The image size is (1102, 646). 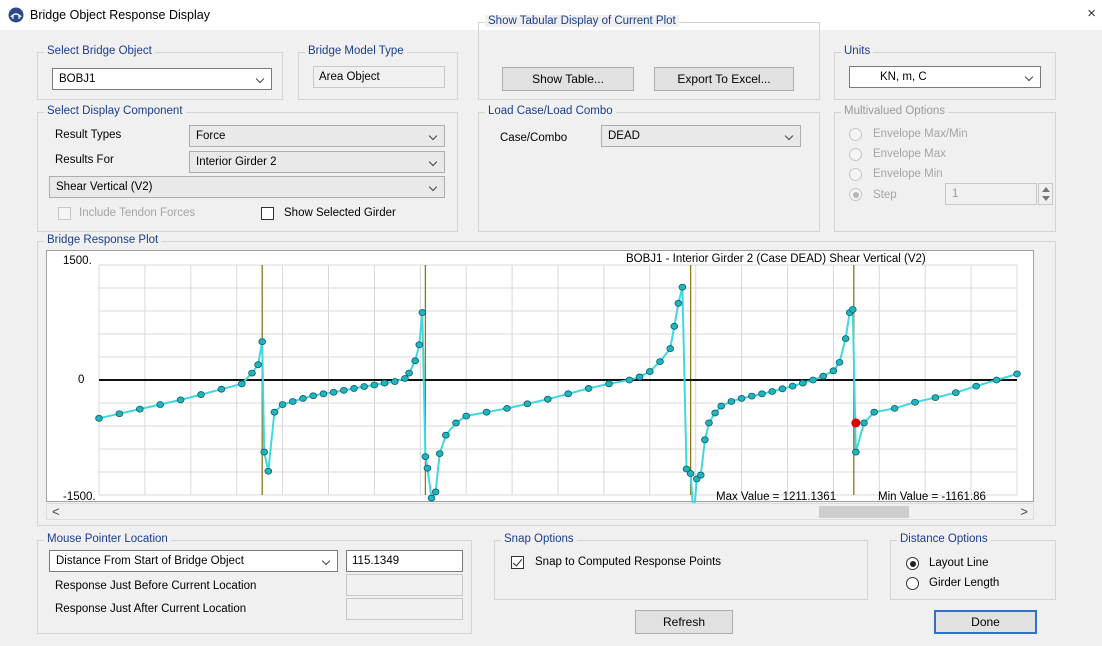 I want to click on refresh-button: Refresh, so click(x=684, y=622).